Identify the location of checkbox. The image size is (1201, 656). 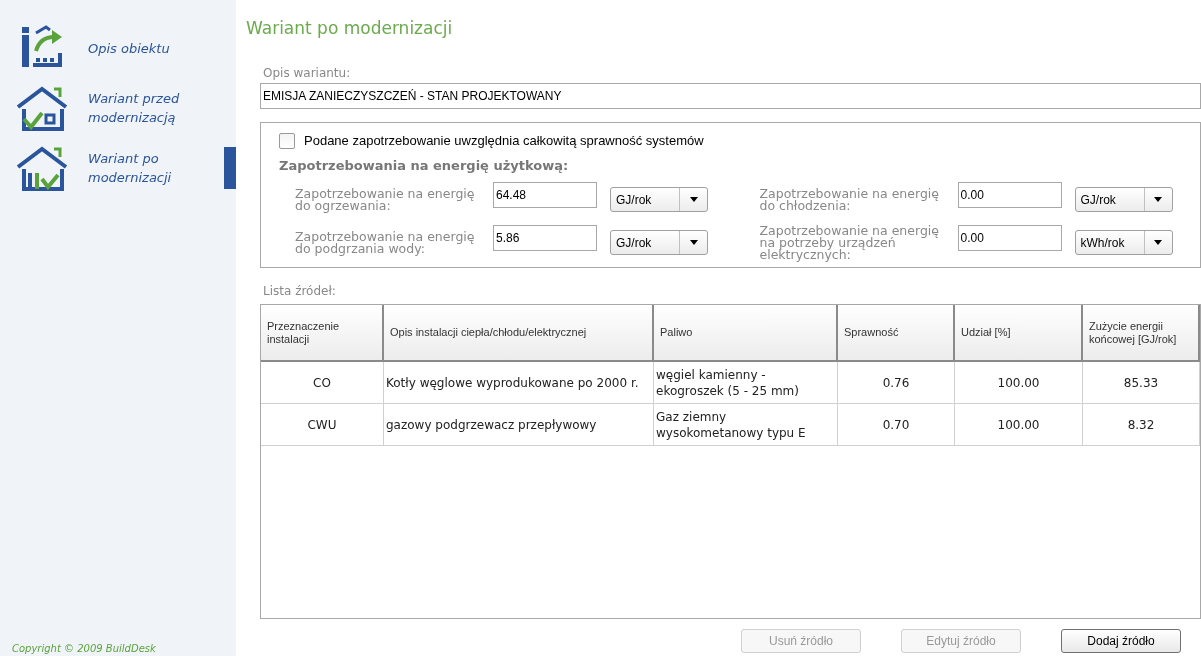
(287, 140).